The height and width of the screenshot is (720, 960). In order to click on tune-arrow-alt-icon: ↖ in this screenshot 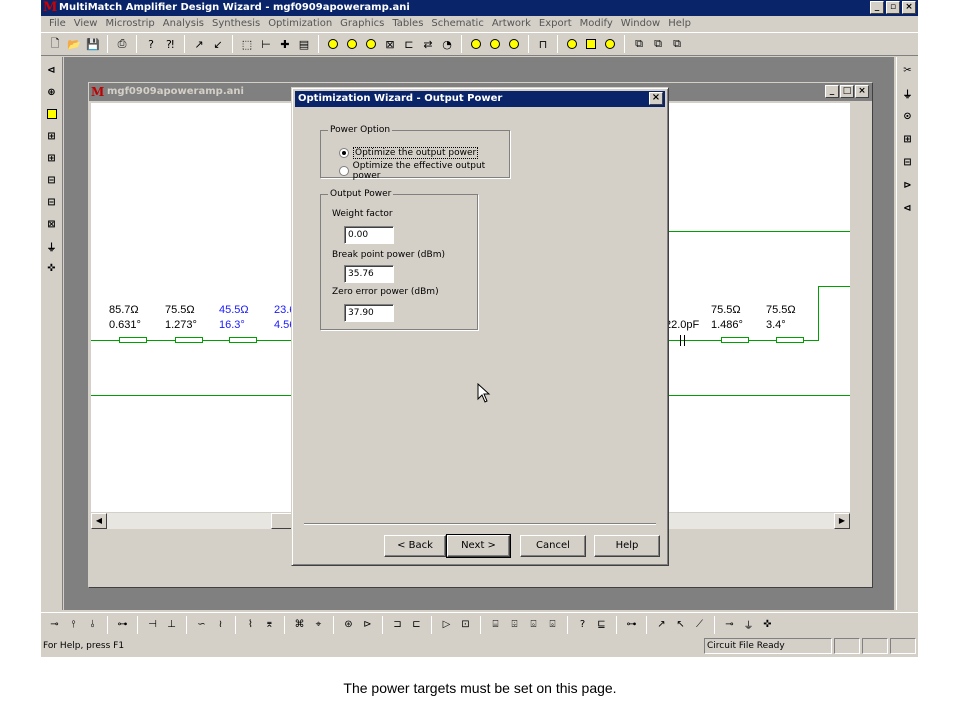, I will do `click(680, 625)`.